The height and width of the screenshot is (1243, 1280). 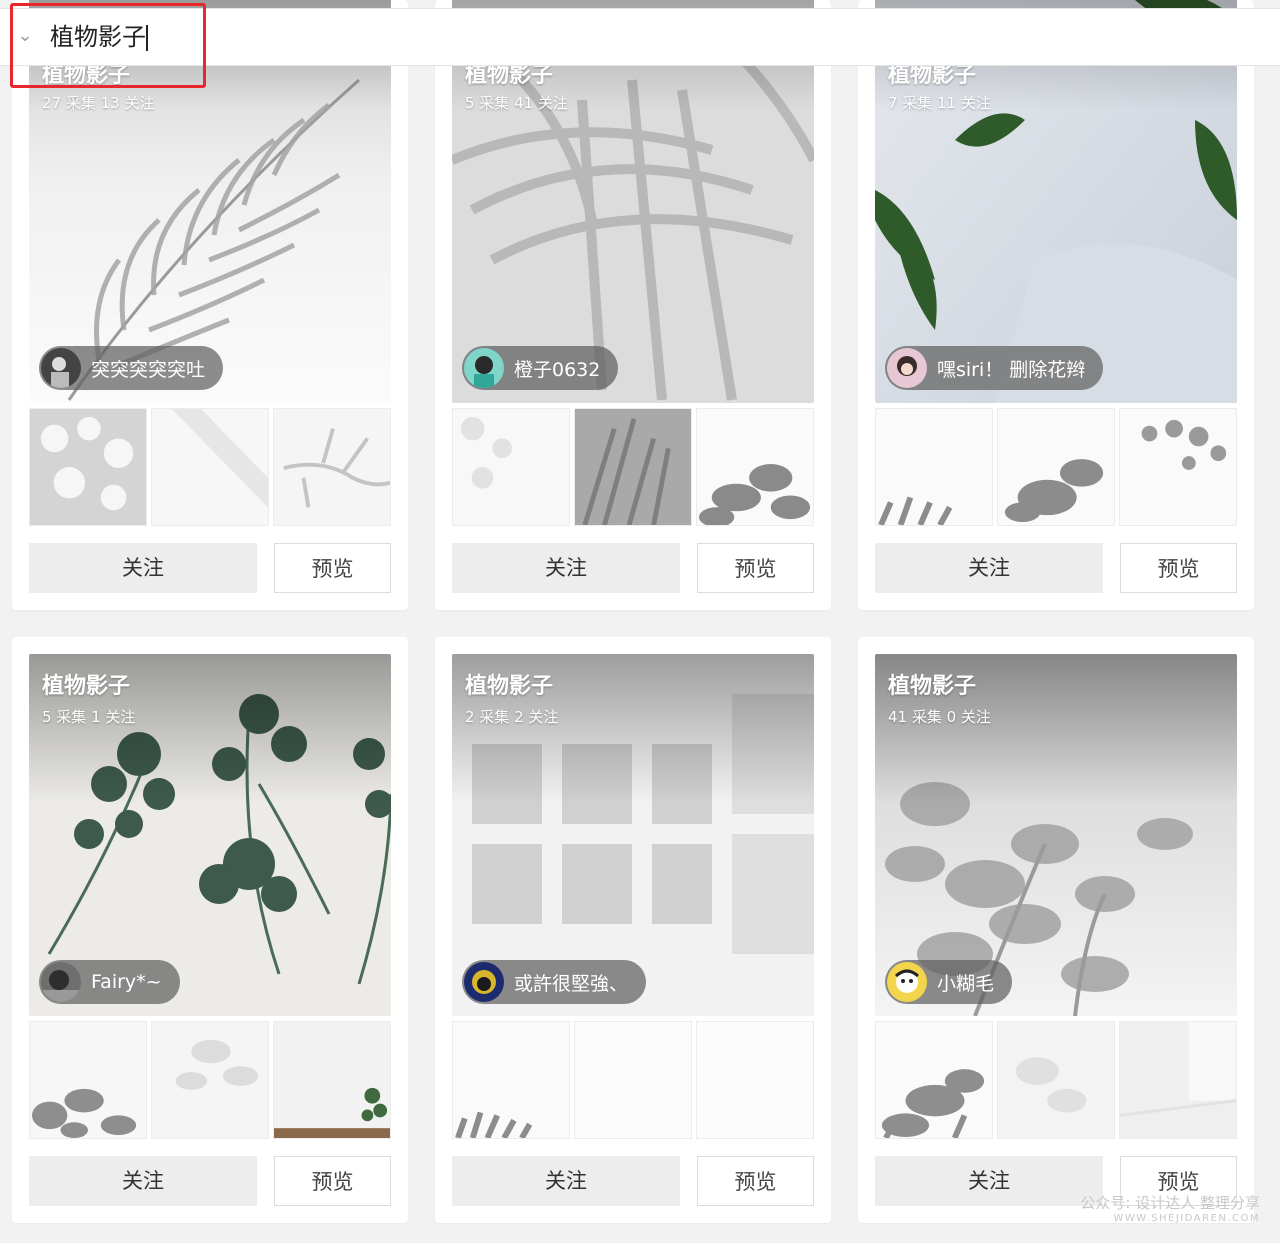 I want to click on username: 嘿siri！ 删除花辫, so click(x=1011, y=369).